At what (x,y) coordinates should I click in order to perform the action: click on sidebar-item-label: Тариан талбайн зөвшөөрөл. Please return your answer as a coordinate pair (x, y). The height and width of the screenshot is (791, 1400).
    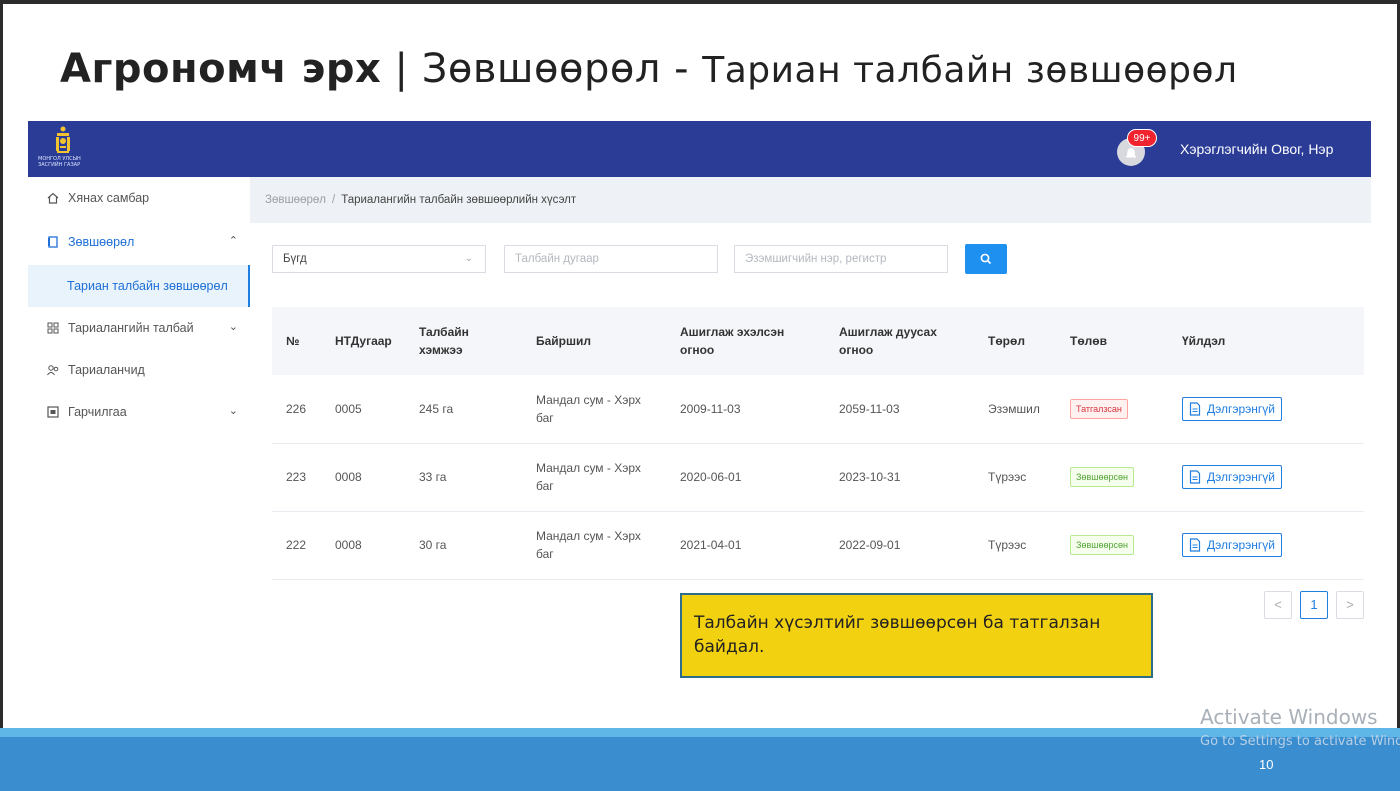
    Looking at the image, I should click on (147, 286).